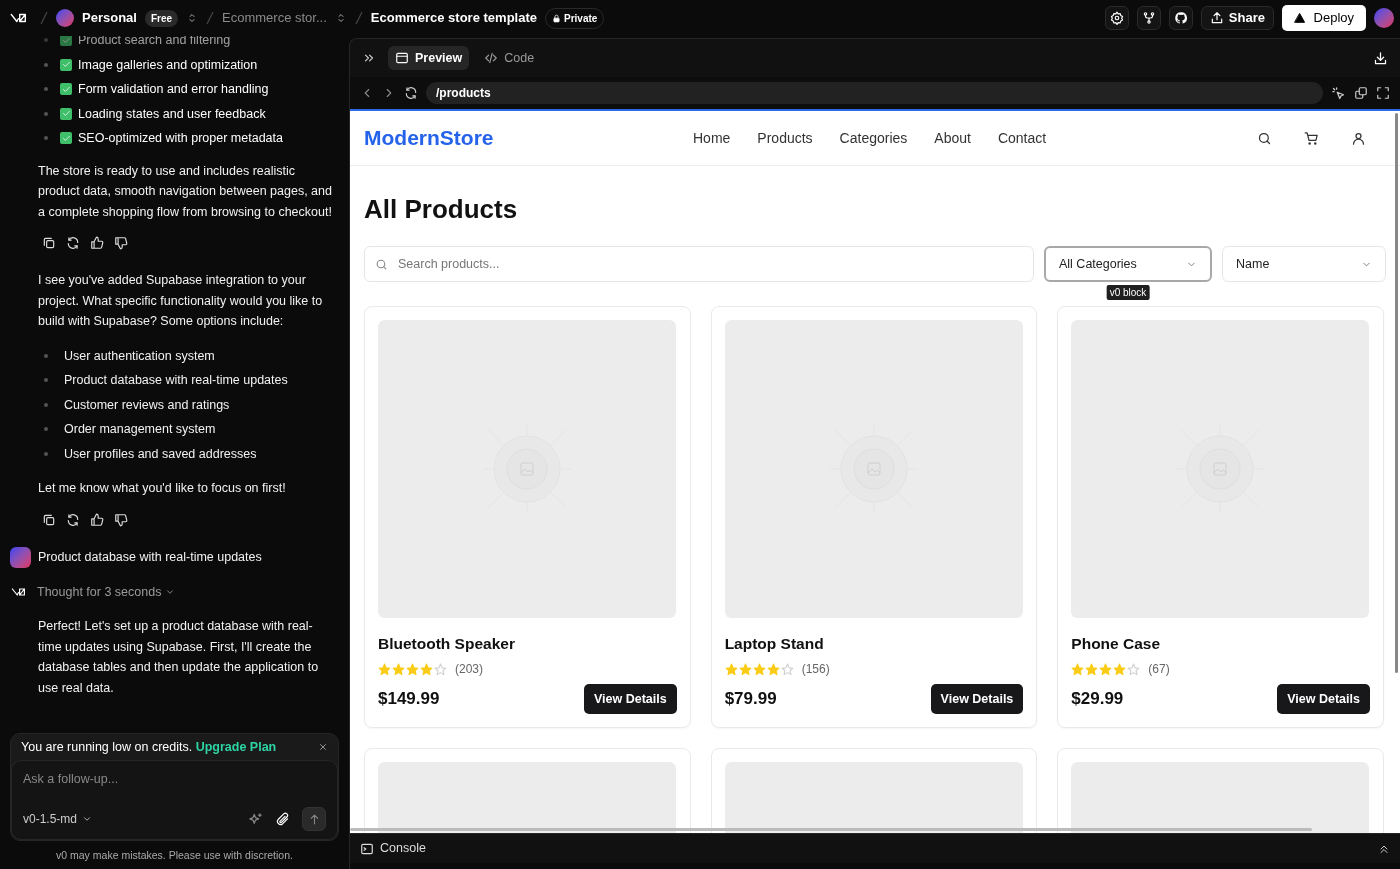  I want to click on settings-button, so click(1116, 18).